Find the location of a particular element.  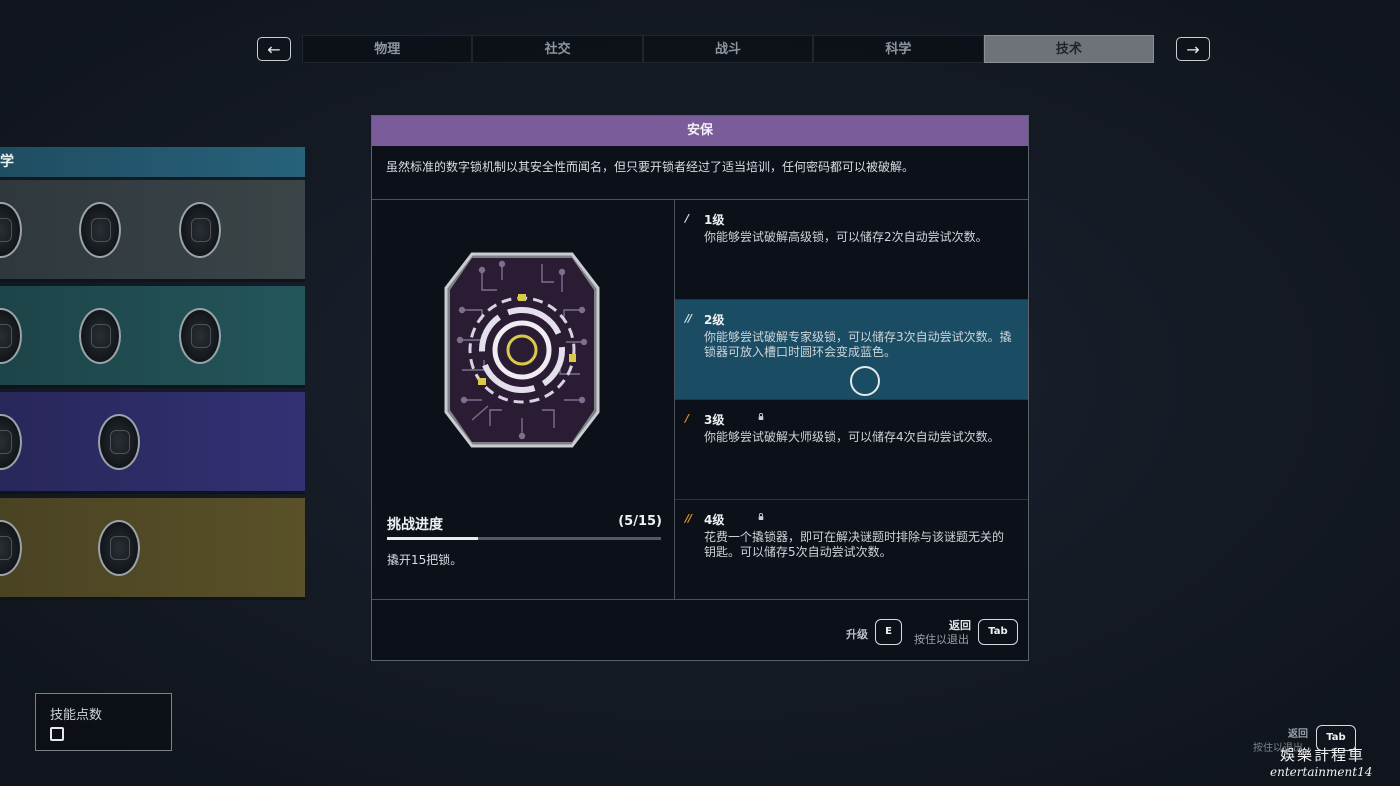

tab-combat: 战斗 is located at coordinates (728, 49).